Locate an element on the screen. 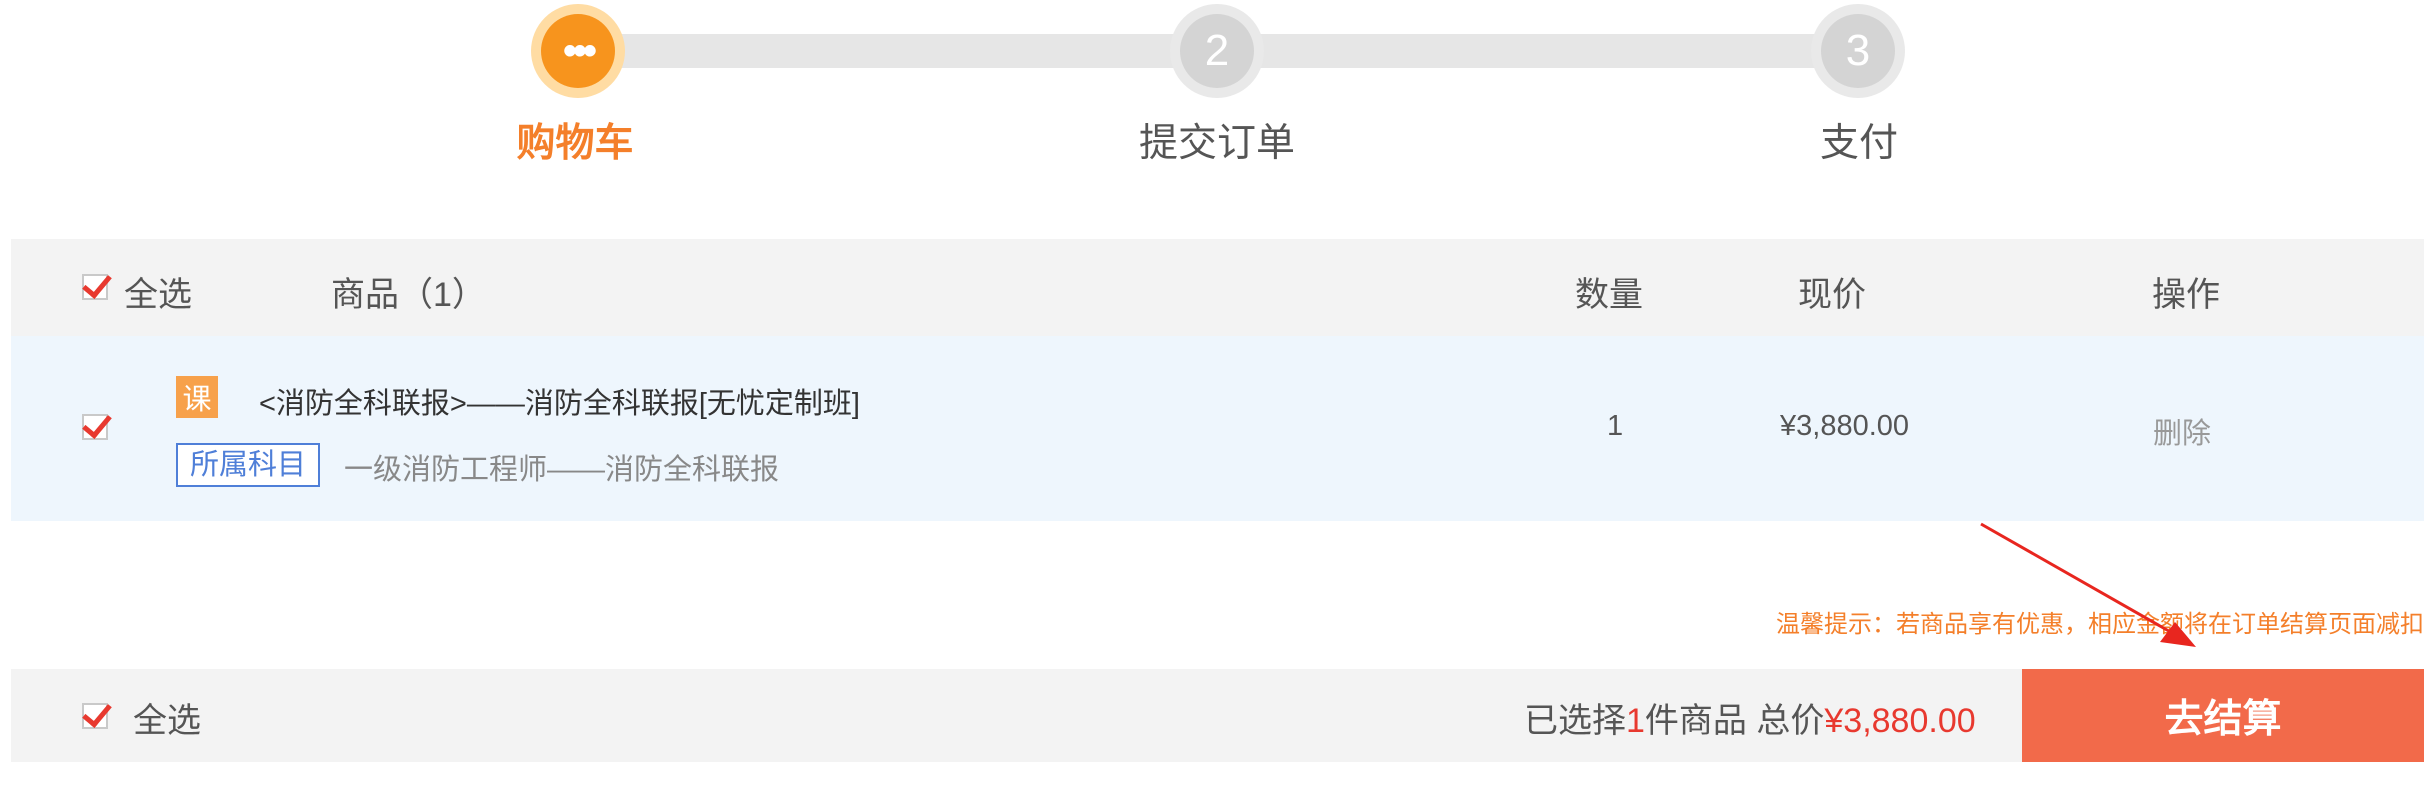 The height and width of the screenshot is (804, 2436). item-quantity: 1 is located at coordinates (1615, 426).